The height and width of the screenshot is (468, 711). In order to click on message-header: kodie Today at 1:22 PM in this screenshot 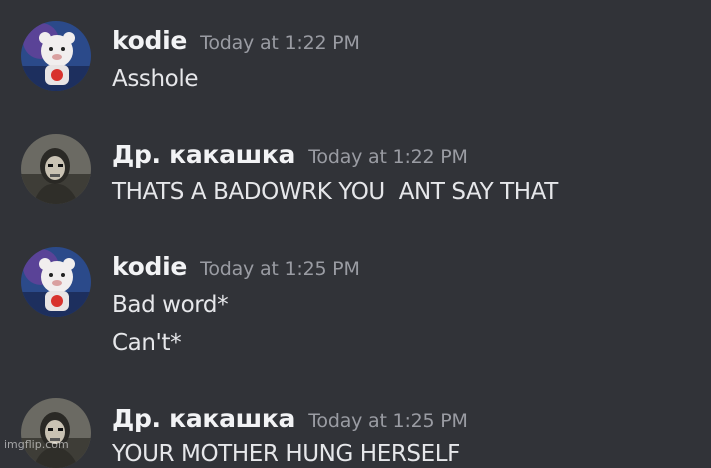, I will do `click(236, 40)`.